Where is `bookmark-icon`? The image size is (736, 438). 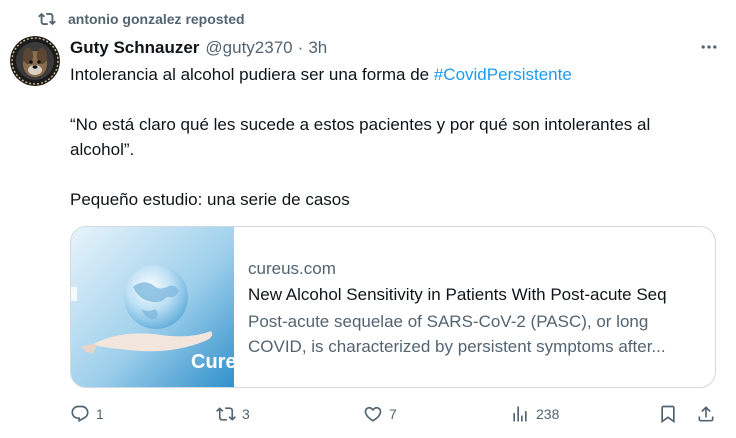
bookmark-icon is located at coordinates (668, 414).